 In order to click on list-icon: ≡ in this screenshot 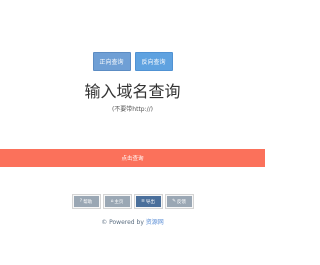, I will do `click(143, 201)`.